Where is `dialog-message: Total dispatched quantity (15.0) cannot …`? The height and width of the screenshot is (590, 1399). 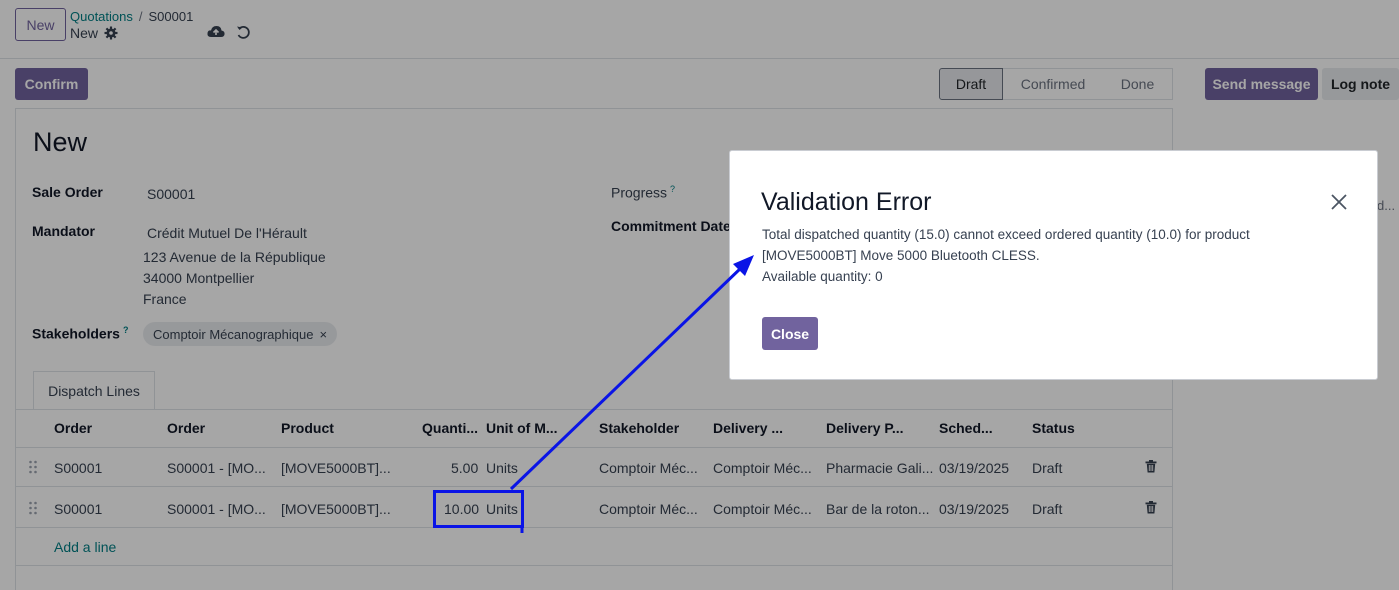 dialog-message: Total dispatched quantity (15.0) cannot … is located at coordinates (1042, 255).